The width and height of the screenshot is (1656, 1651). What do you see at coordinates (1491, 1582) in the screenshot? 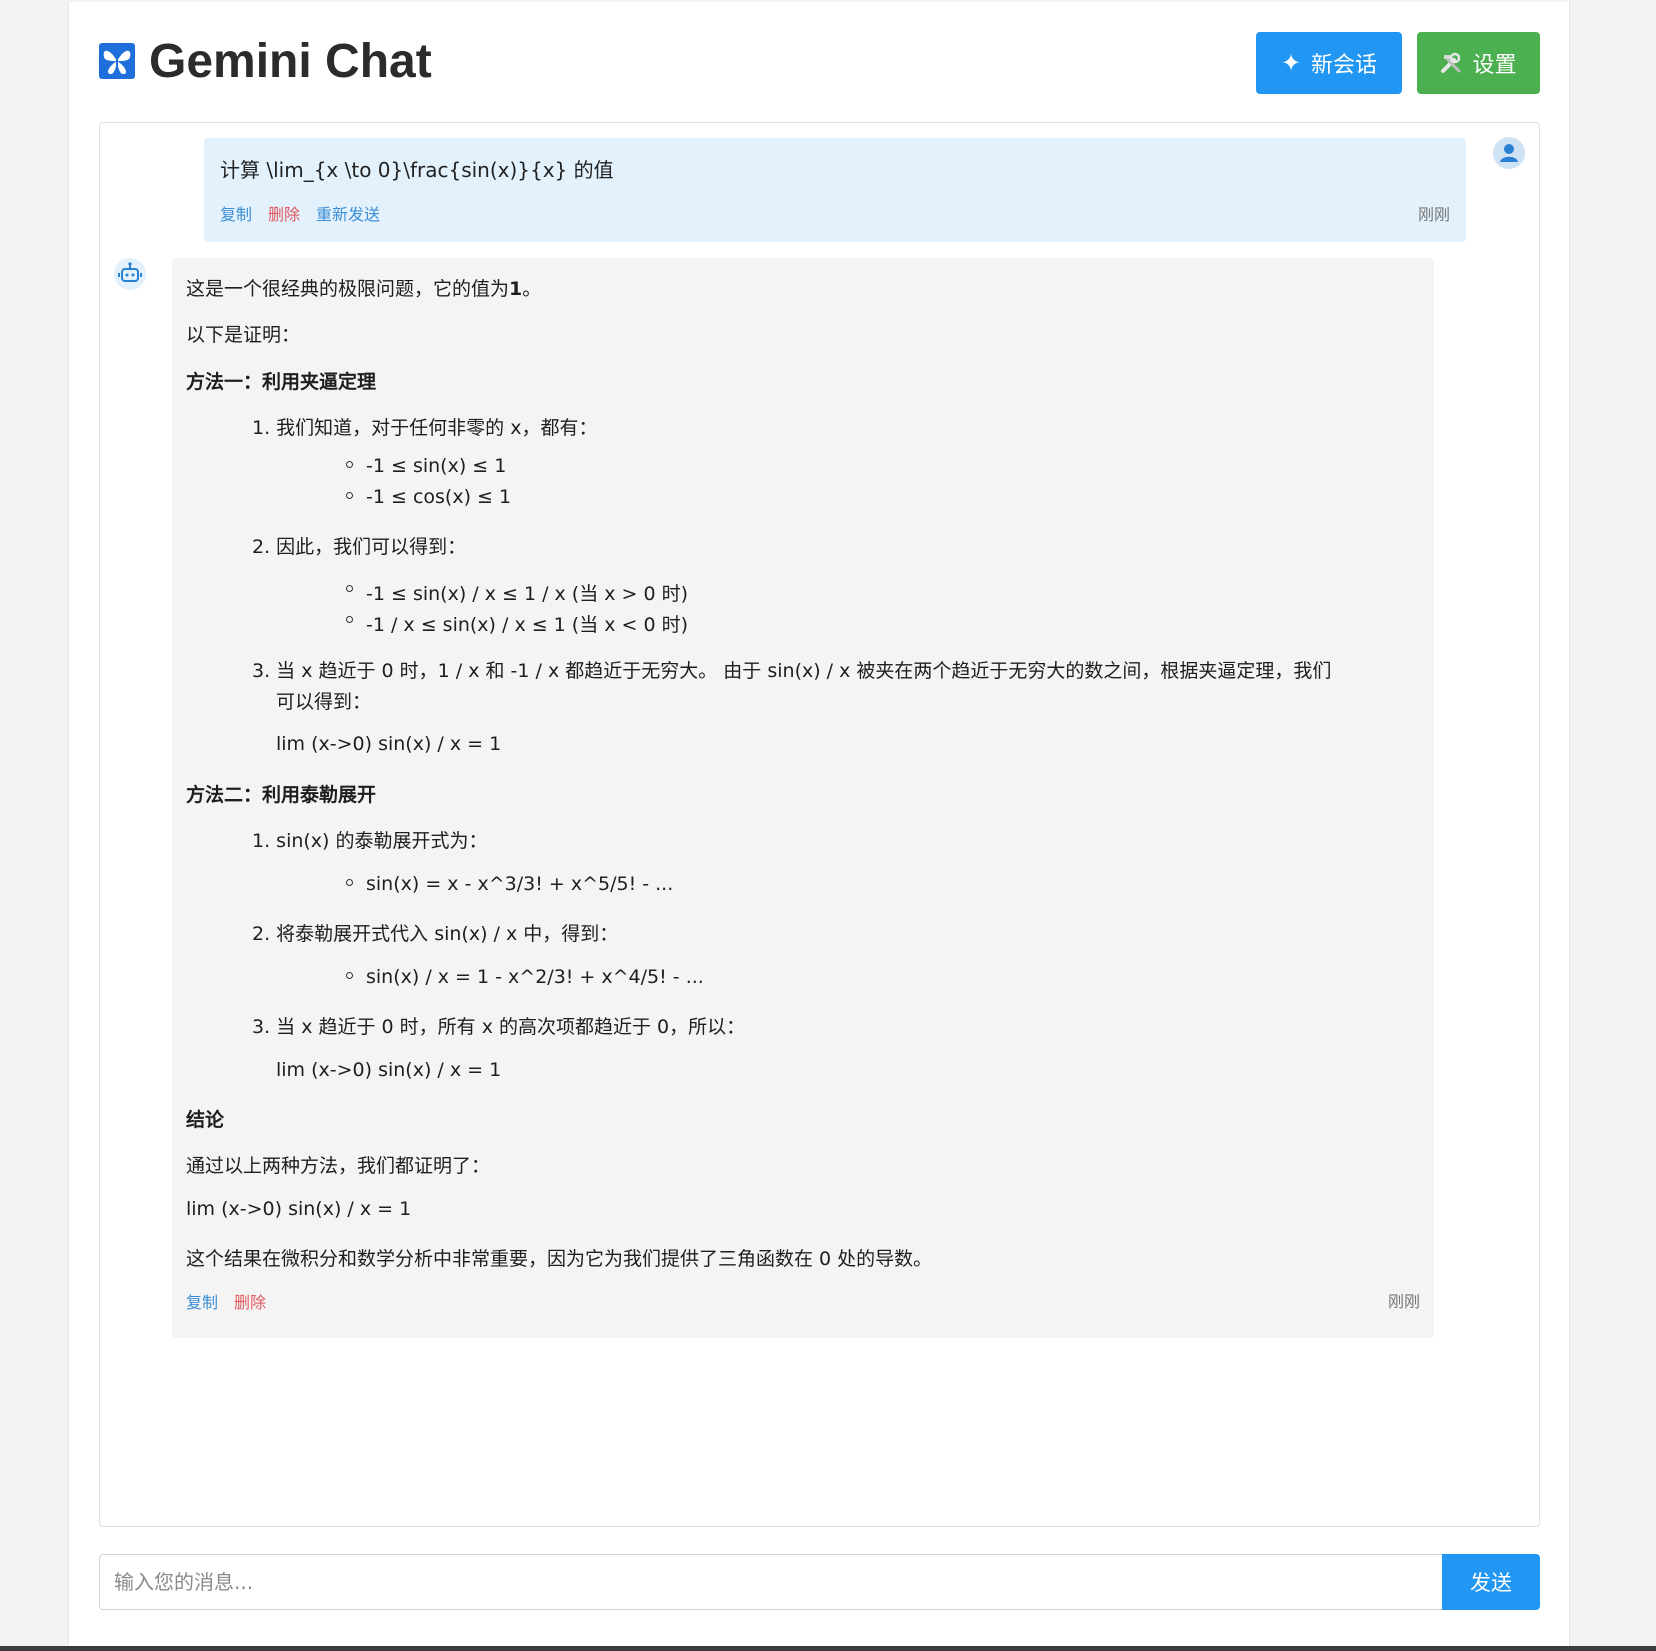
I see `send-button: 发送` at bounding box center [1491, 1582].